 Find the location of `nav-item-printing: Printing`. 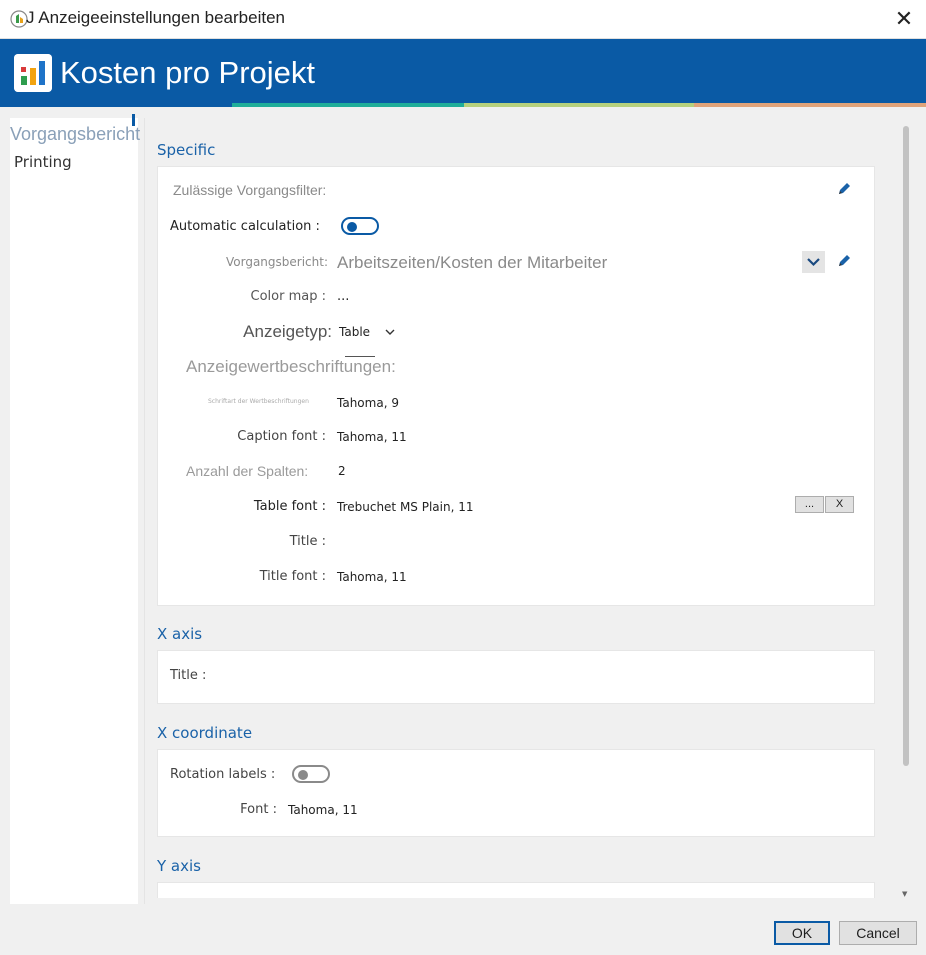

nav-item-printing: Printing is located at coordinates (43, 162).